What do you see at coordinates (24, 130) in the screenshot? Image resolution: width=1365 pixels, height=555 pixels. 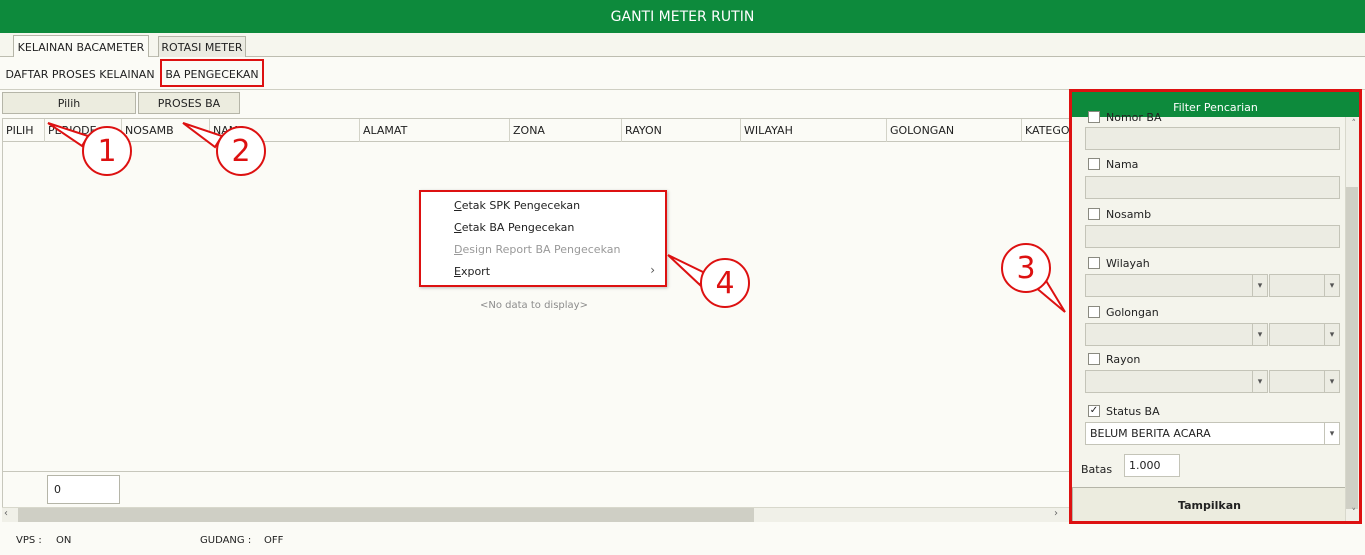 I see `col-pilih: PILIH` at bounding box center [24, 130].